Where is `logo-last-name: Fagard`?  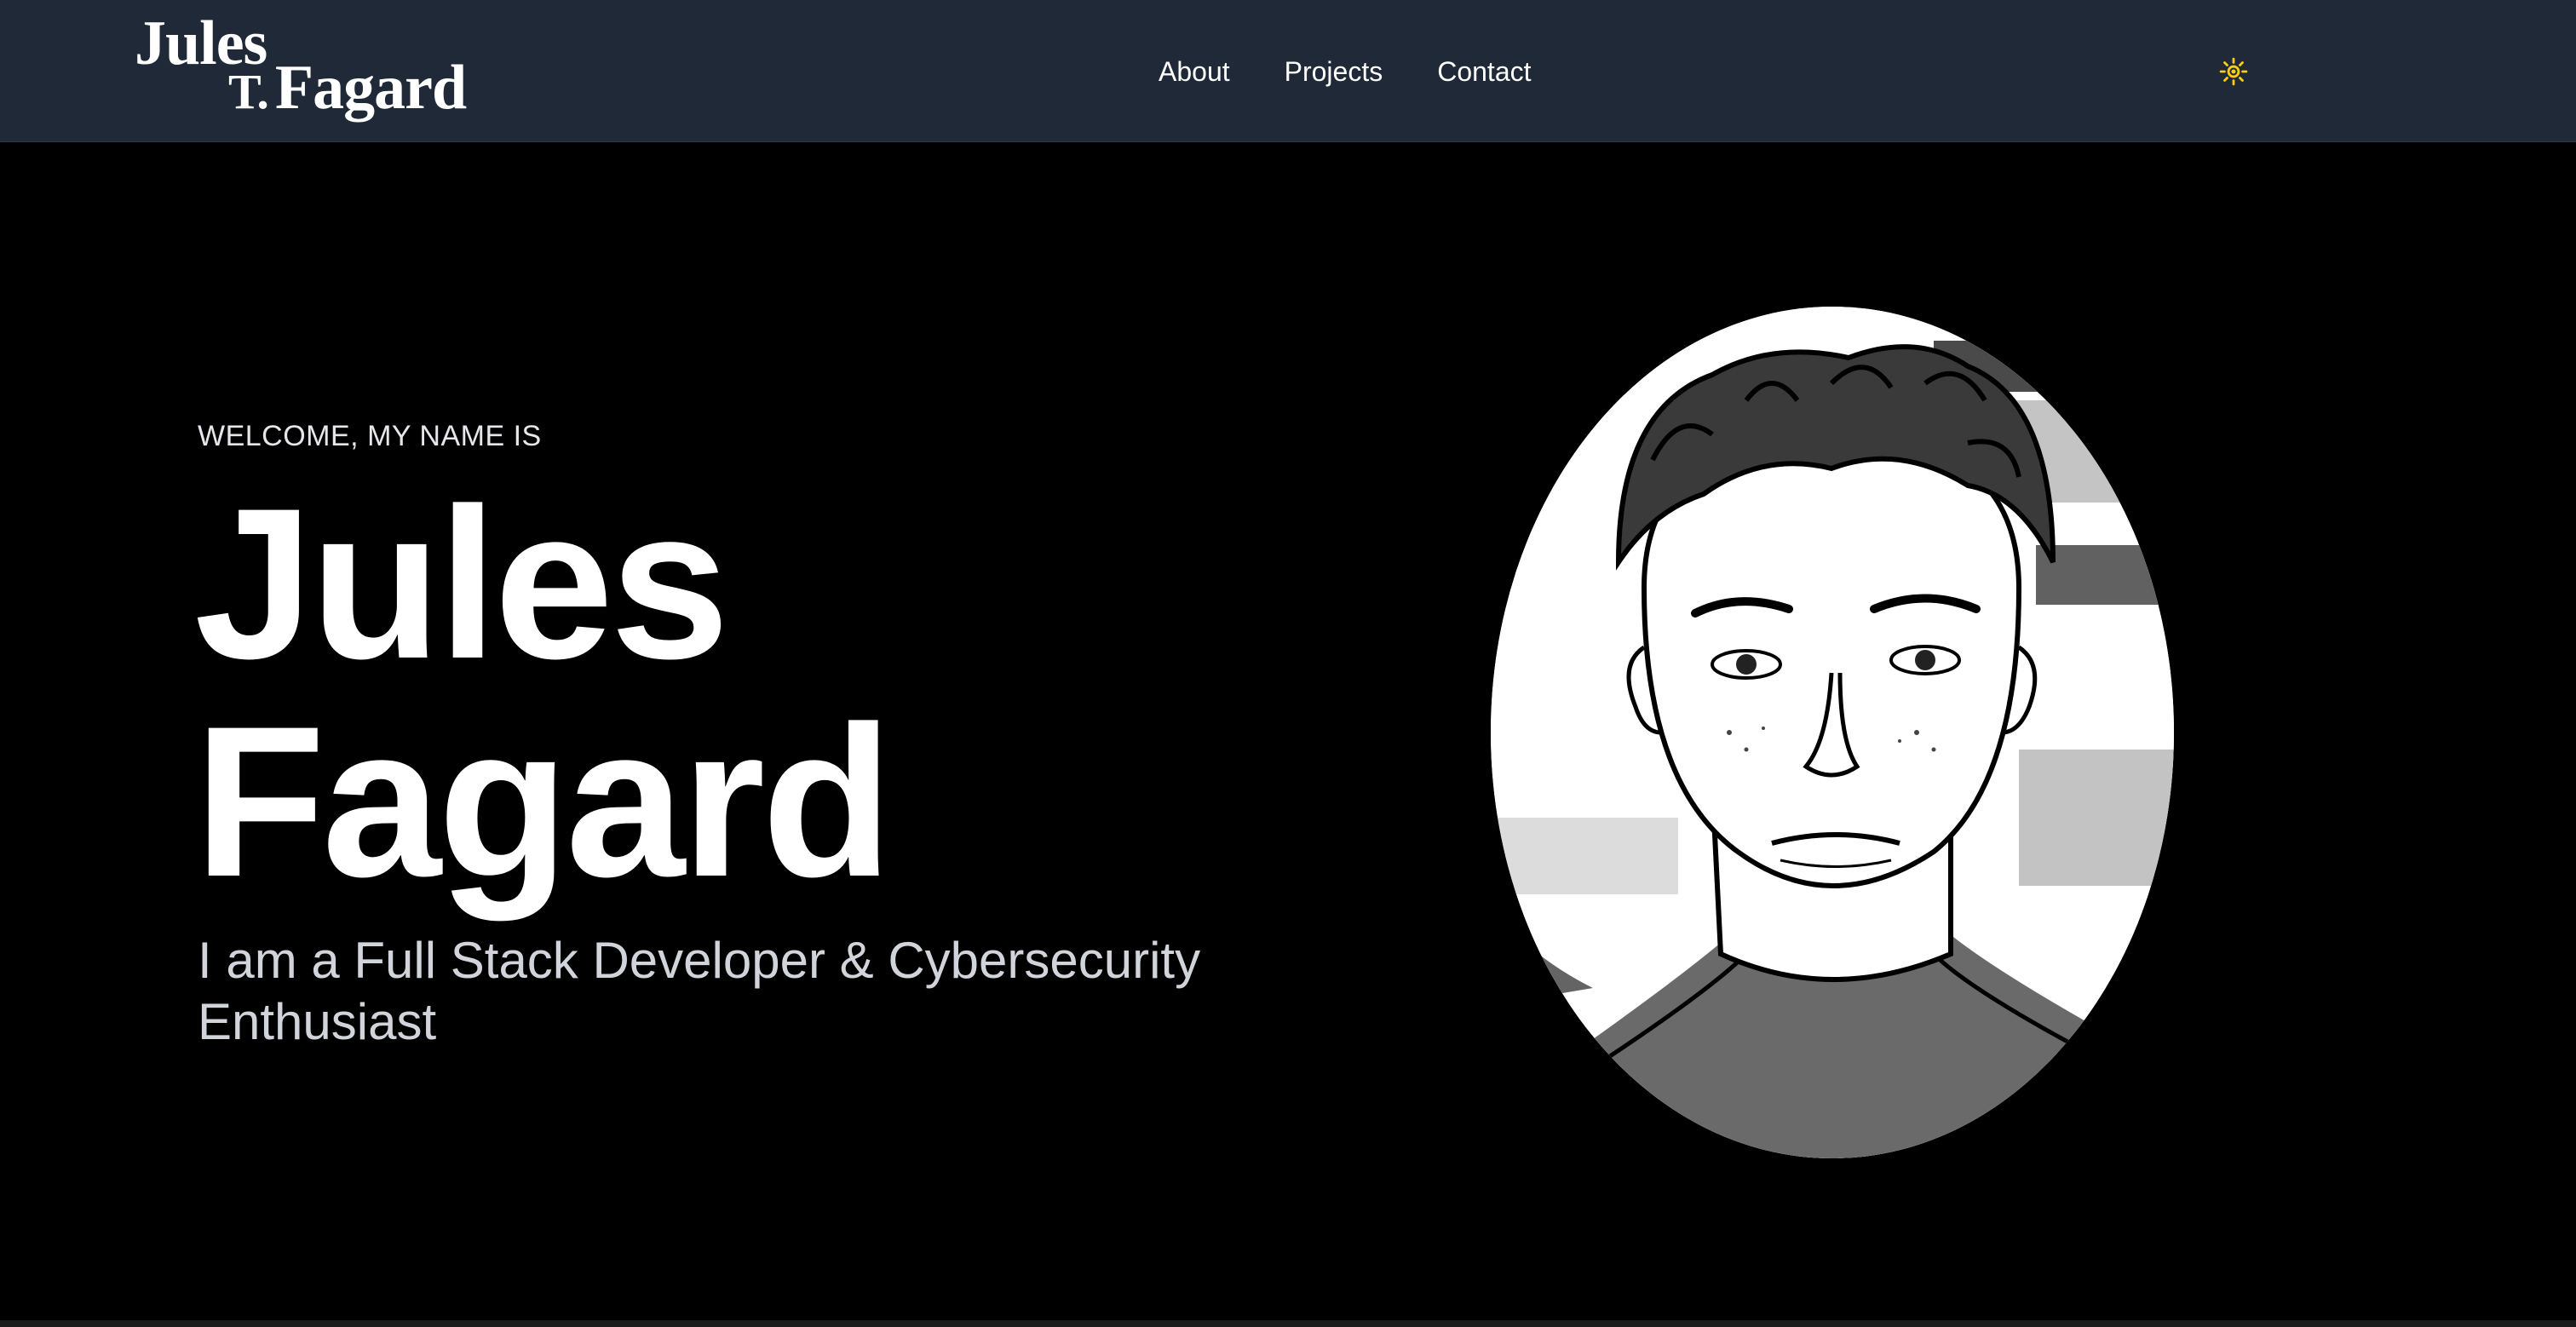
logo-last-name: Fagard is located at coordinates (371, 88).